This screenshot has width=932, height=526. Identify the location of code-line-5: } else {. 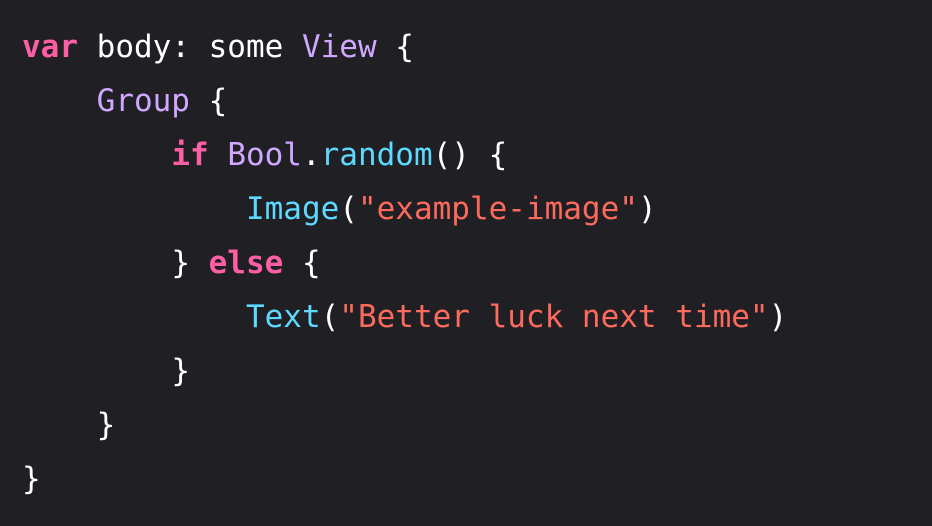
(477, 265).